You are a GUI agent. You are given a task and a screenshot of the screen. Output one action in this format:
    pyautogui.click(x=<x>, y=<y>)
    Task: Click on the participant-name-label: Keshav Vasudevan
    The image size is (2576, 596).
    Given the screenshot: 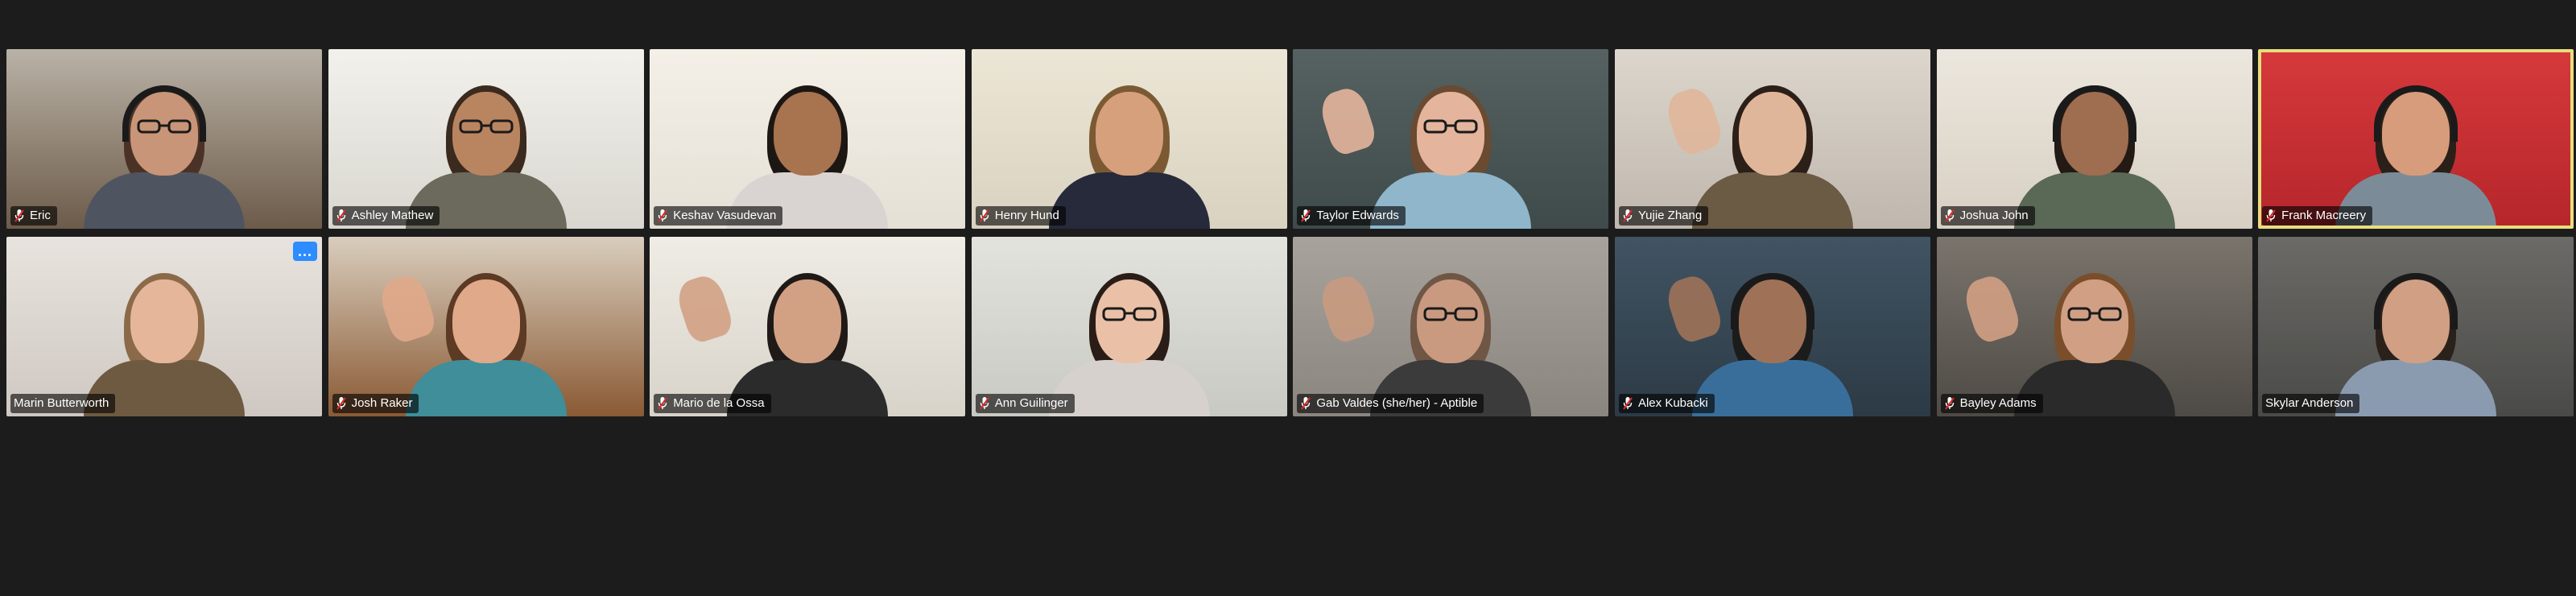 What is the action you would take?
    pyautogui.click(x=718, y=216)
    